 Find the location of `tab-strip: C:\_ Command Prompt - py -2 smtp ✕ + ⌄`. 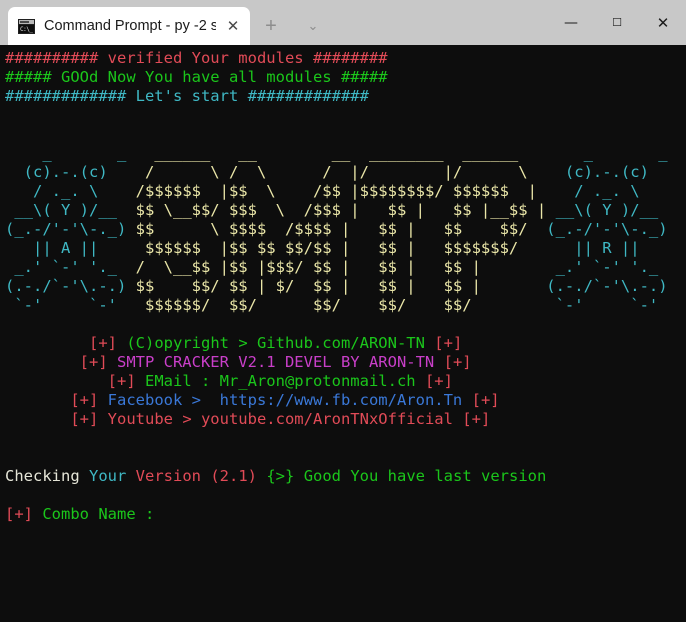

tab-strip: C:\_ Command Prompt - py -2 smtp ✕ + ⌄ is located at coordinates (274, 22).